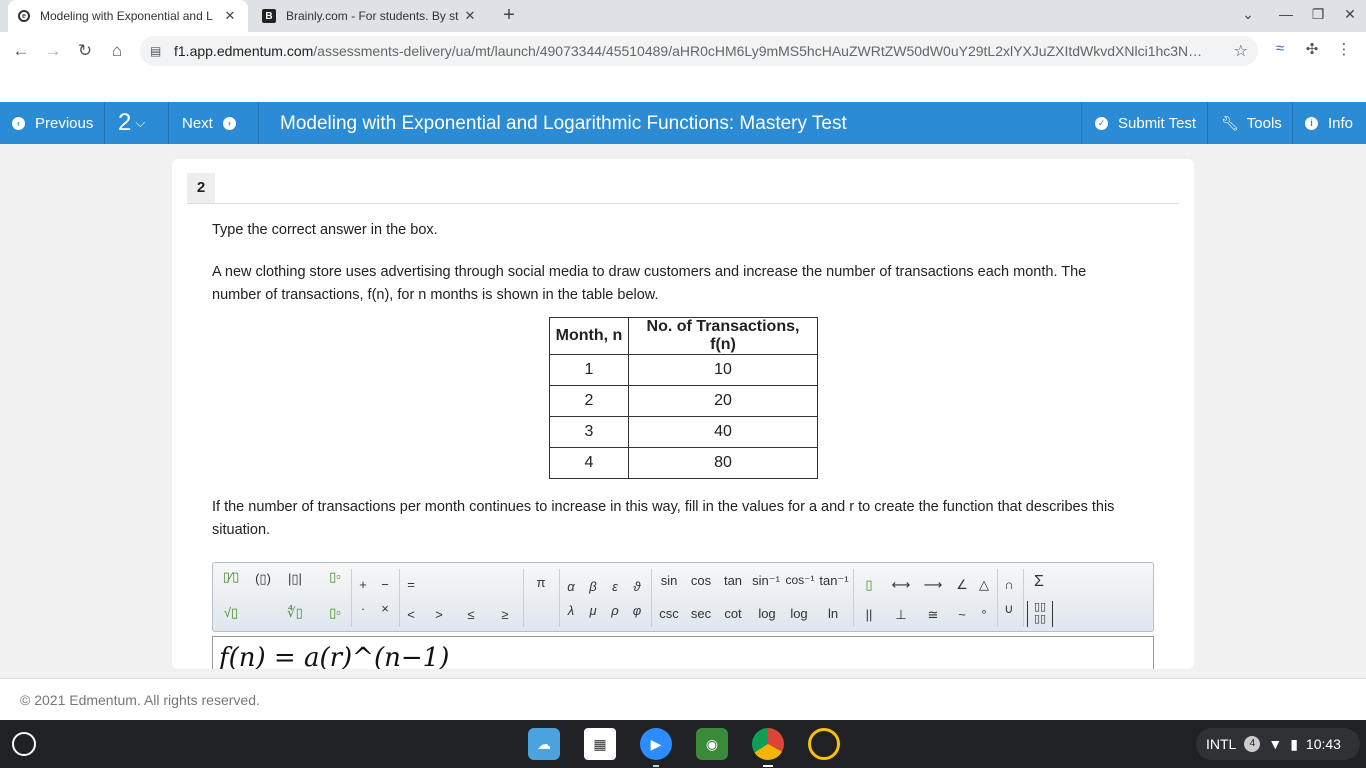 This screenshot has height=768, width=1366. What do you see at coordinates (768, 747) in the screenshot?
I see `chrome-app-icon` at bounding box center [768, 747].